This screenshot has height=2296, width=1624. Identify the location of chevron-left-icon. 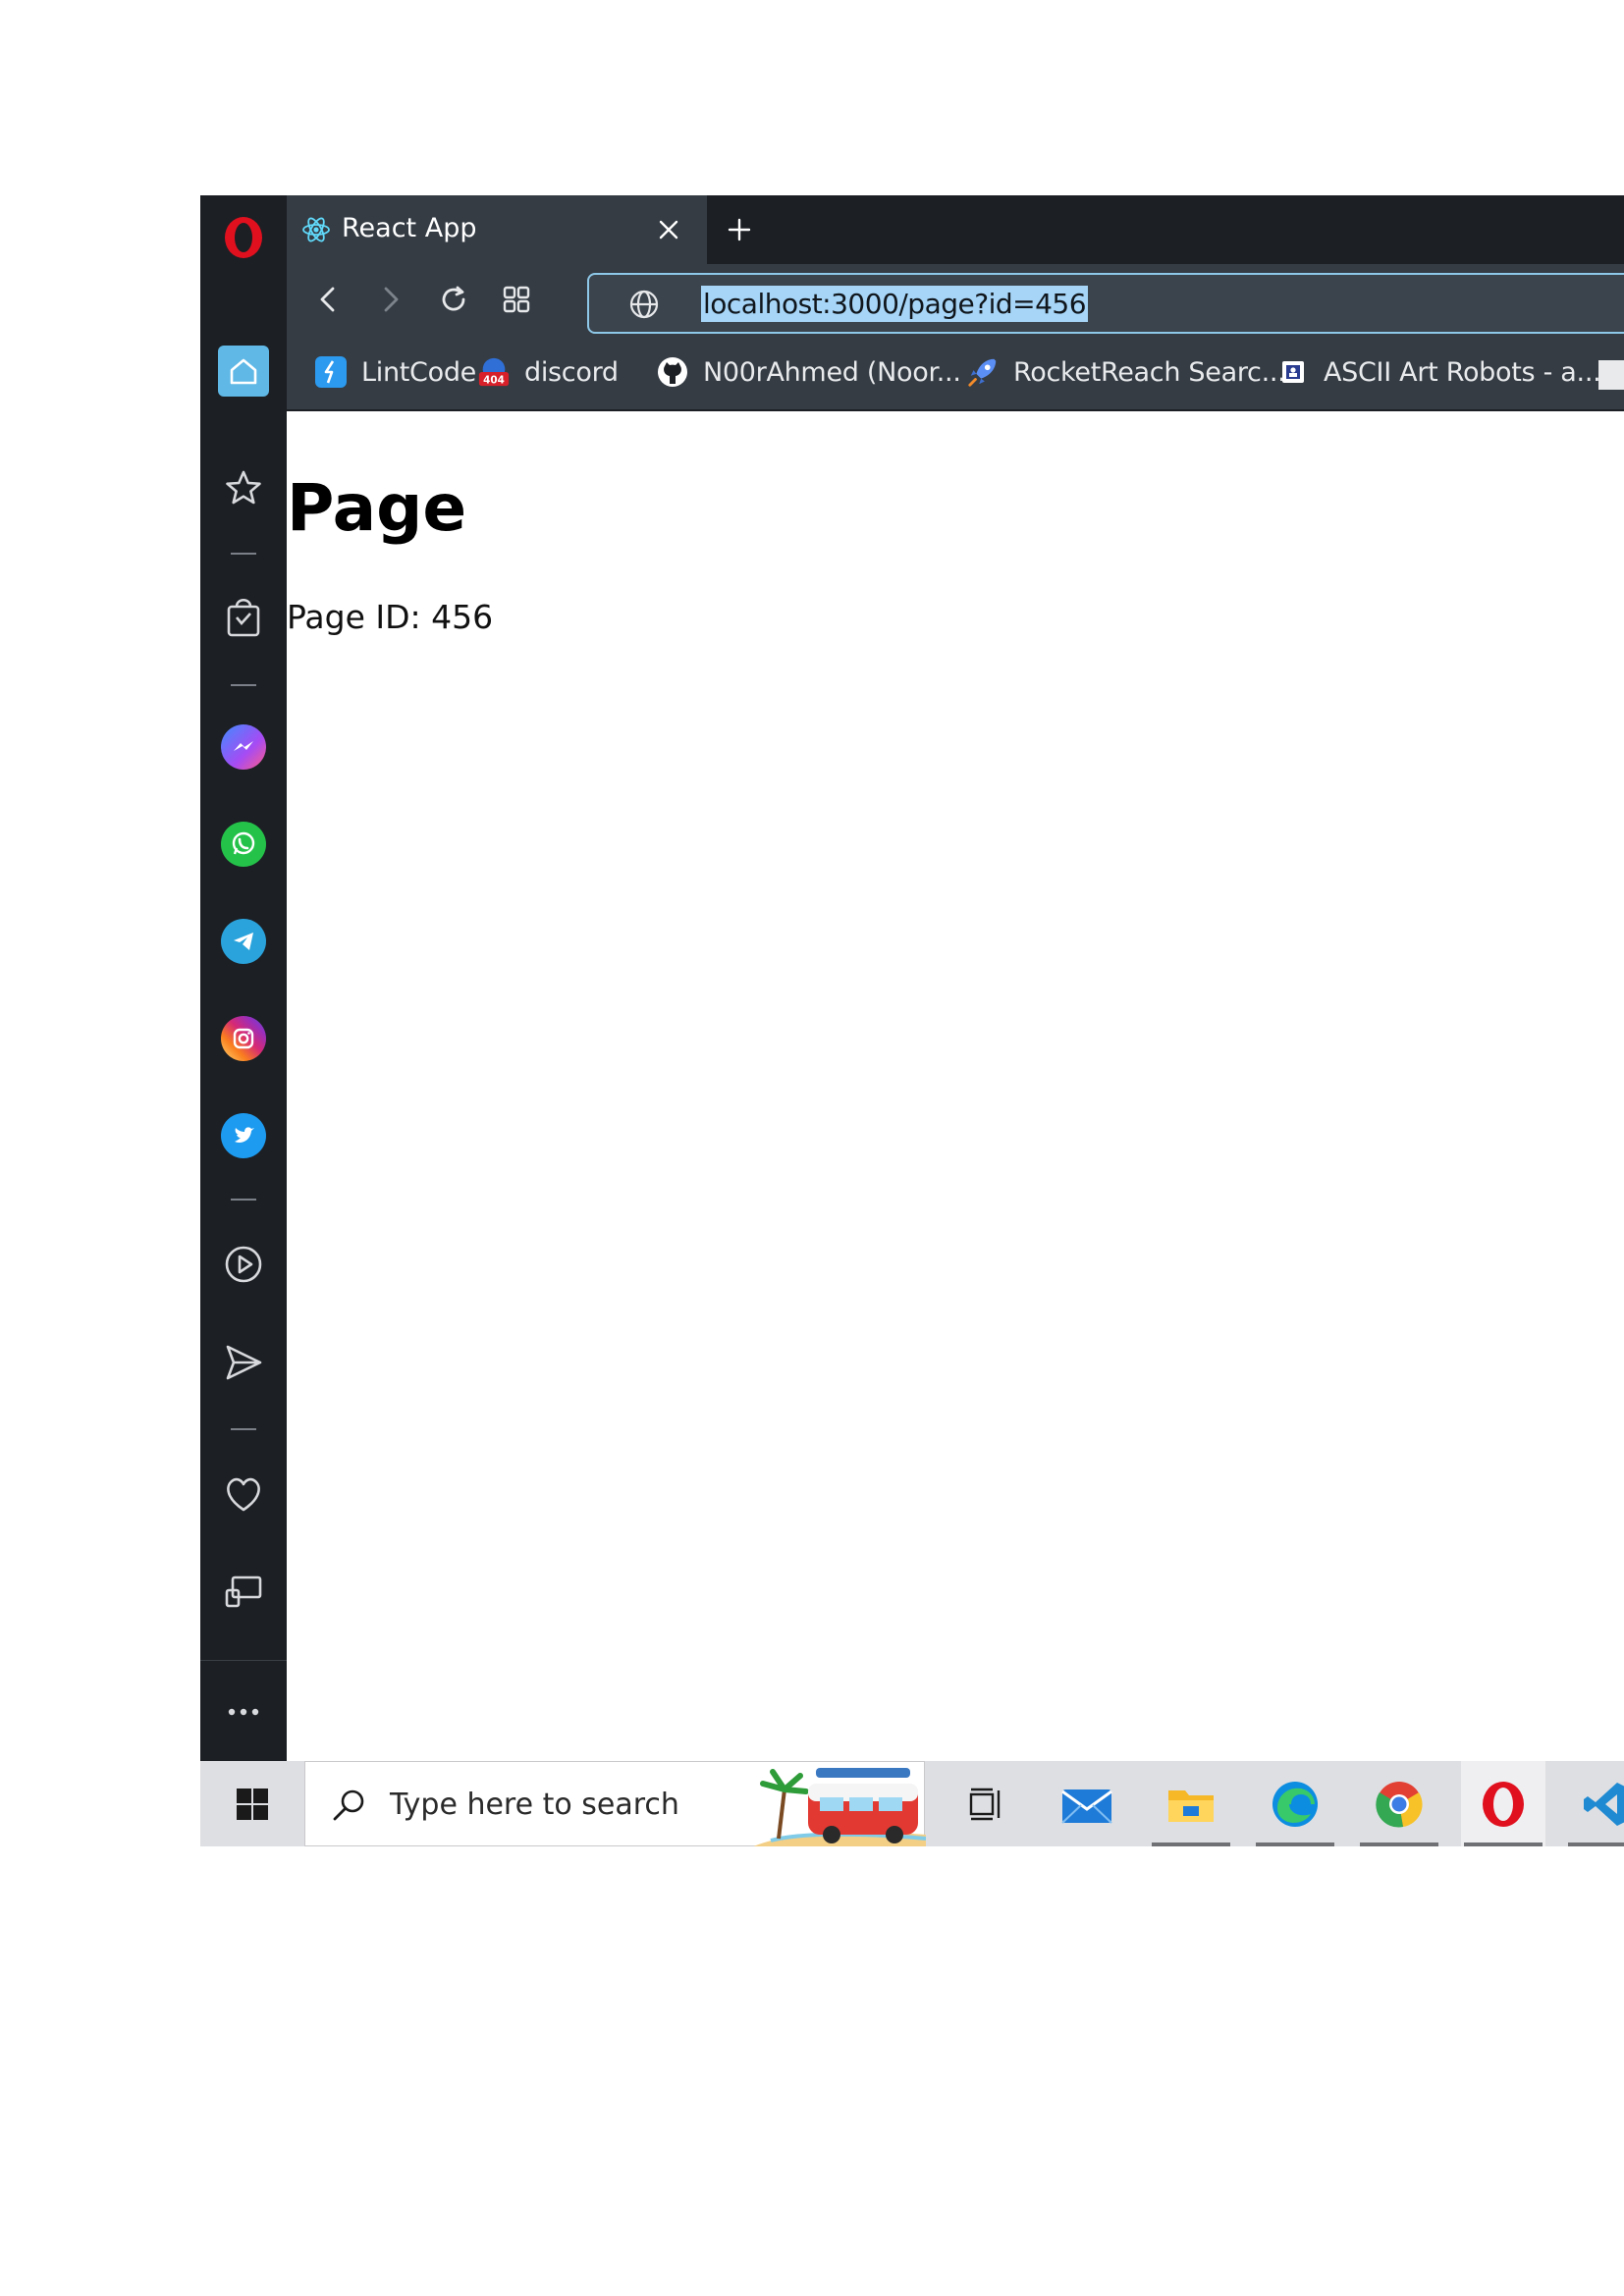
(327, 300).